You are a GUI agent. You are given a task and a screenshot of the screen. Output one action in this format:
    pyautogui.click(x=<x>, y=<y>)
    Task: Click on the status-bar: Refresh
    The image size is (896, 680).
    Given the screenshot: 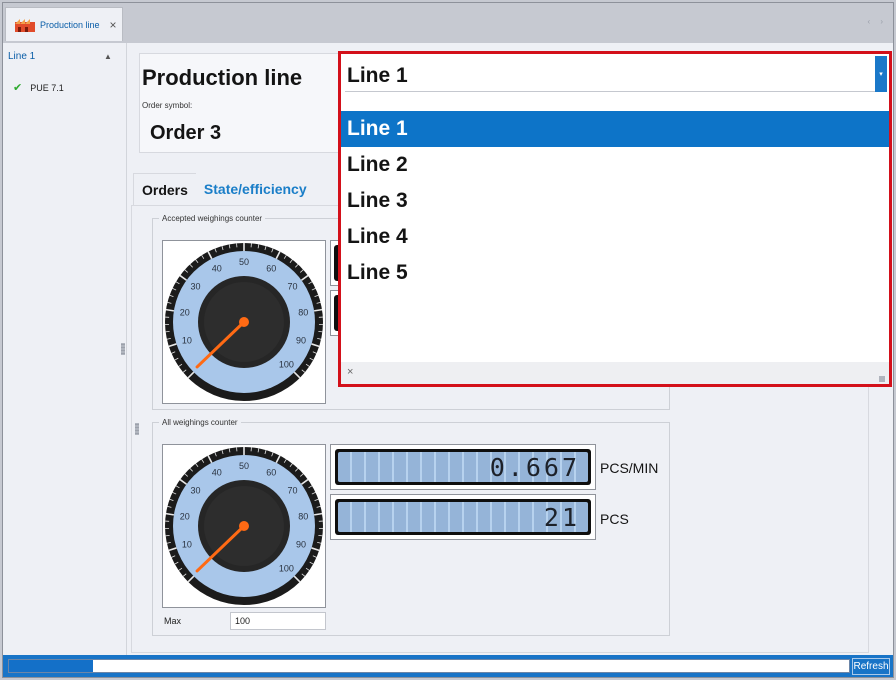 What is the action you would take?
    pyautogui.click(x=448, y=666)
    